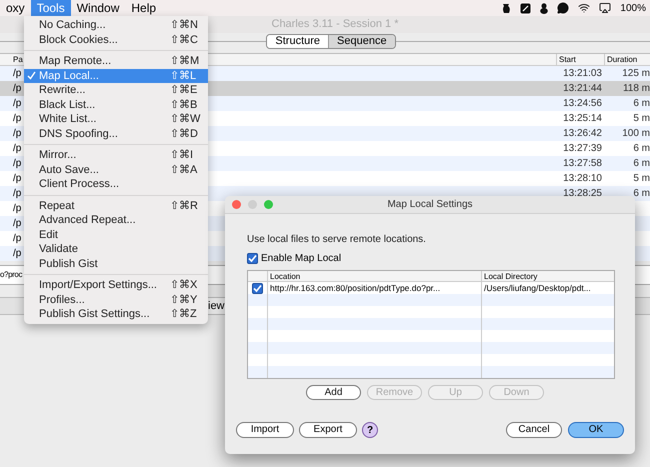 Image resolution: width=650 pixels, height=467 pixels. What do you see at coordinates (257, 288) in the screenshot?
I see `row-checkbox` at bounding box center [257, 288].